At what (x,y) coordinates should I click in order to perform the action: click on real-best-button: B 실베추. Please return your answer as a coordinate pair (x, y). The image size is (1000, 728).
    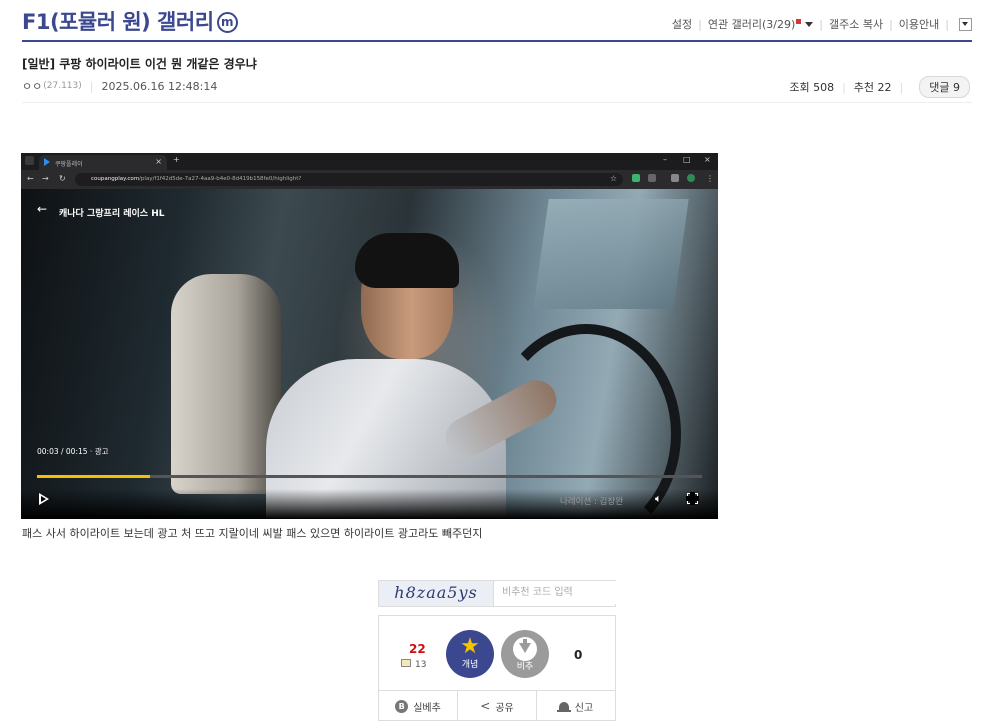
    Looking at the image, I should click on (418, 706).